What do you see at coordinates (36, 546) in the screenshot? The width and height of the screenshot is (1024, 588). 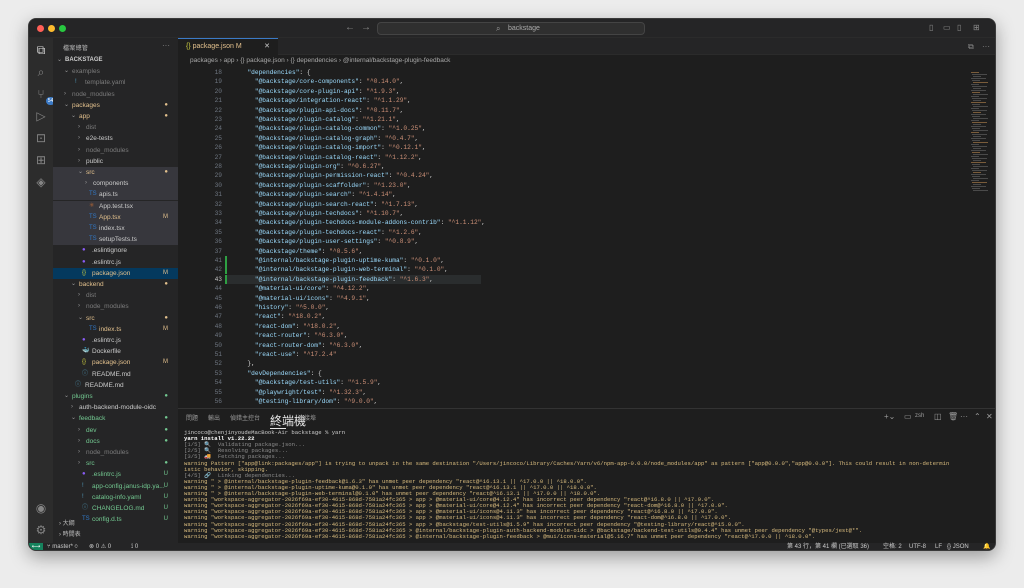 I see `remote-indicator-icon: ⟷` at bounding box center [36, 546].